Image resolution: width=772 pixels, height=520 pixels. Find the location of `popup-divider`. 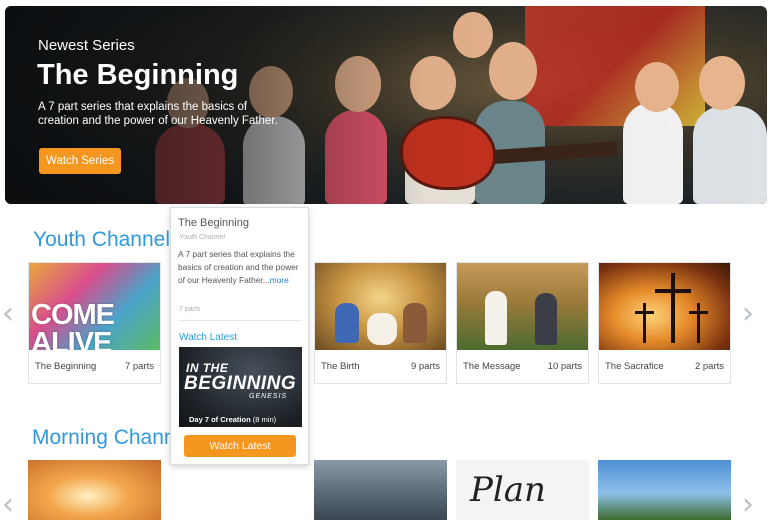

popup-divider is located at coordinates (240, 320).